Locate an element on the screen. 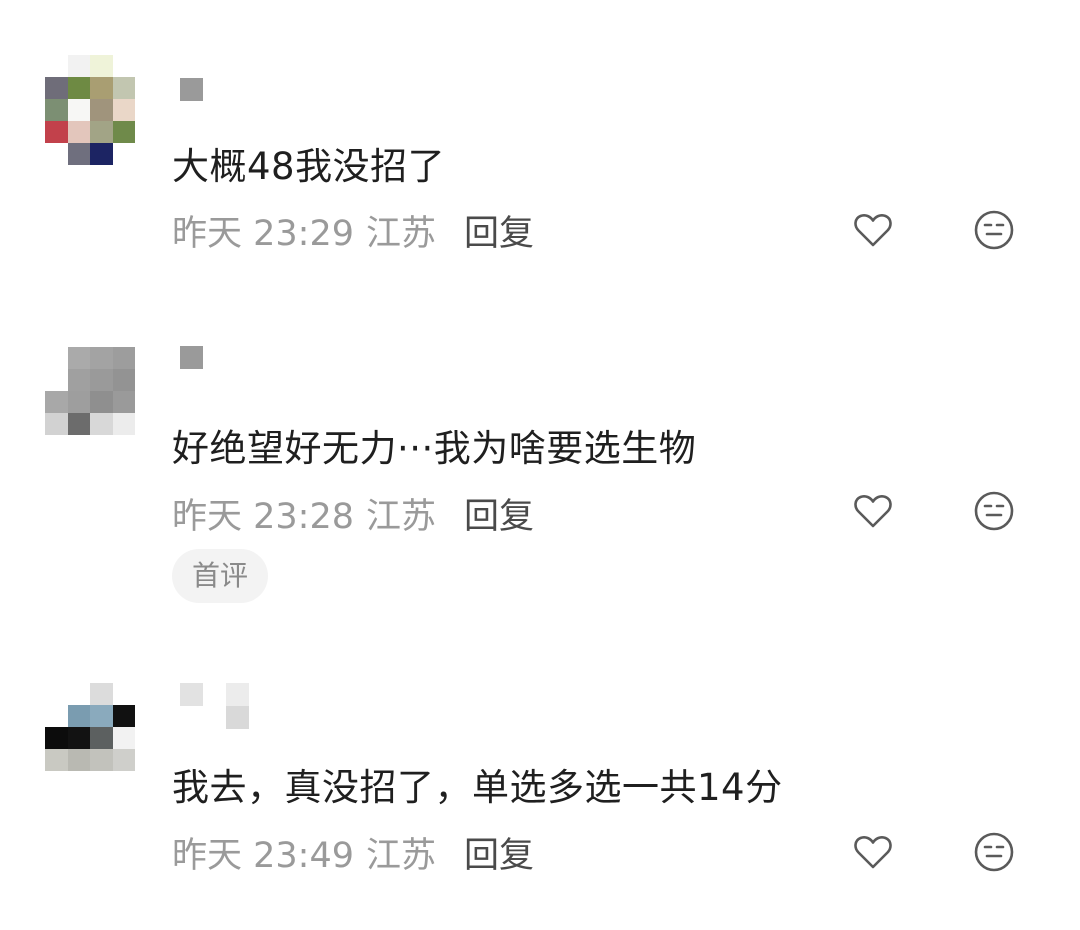  comment-meta: 昨天 23:28 江苏 回复 is located at coordinates (353, 513).